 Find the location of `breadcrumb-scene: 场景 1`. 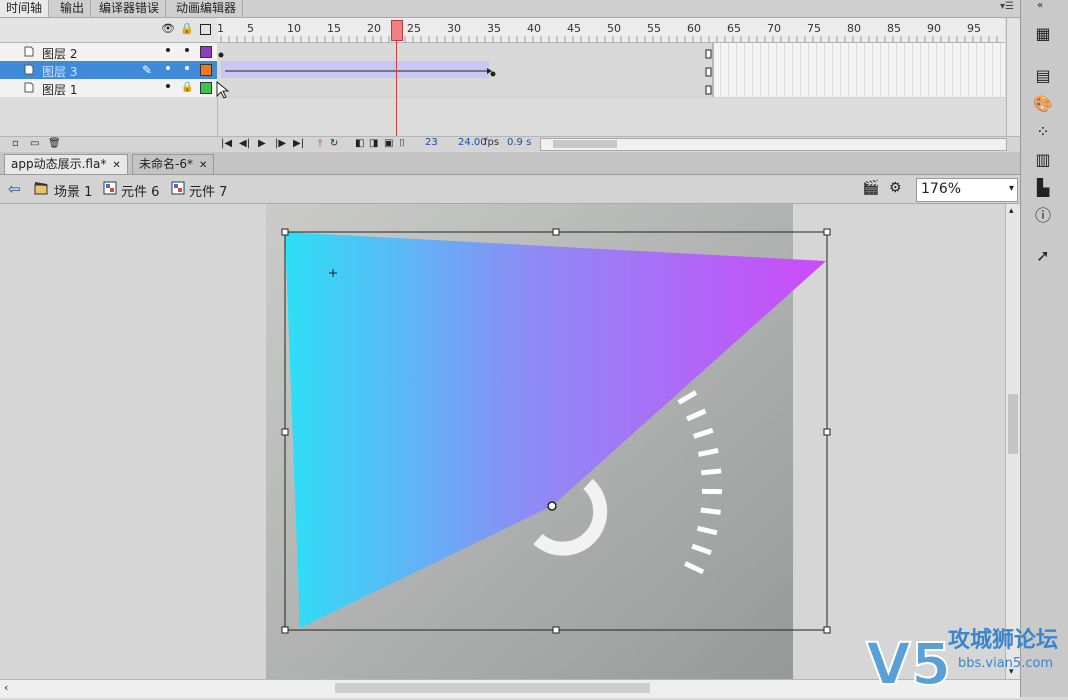

breadcrumb-scene: 场景 1 is located at coordinates (73, 190).